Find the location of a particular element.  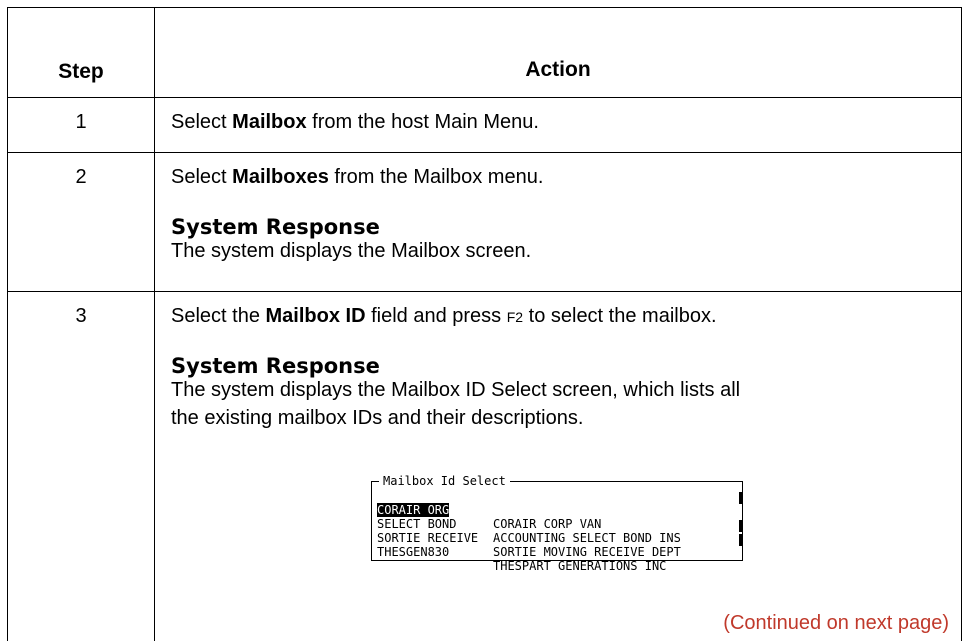

step-number: 2 is located at coordinates (81, 177).